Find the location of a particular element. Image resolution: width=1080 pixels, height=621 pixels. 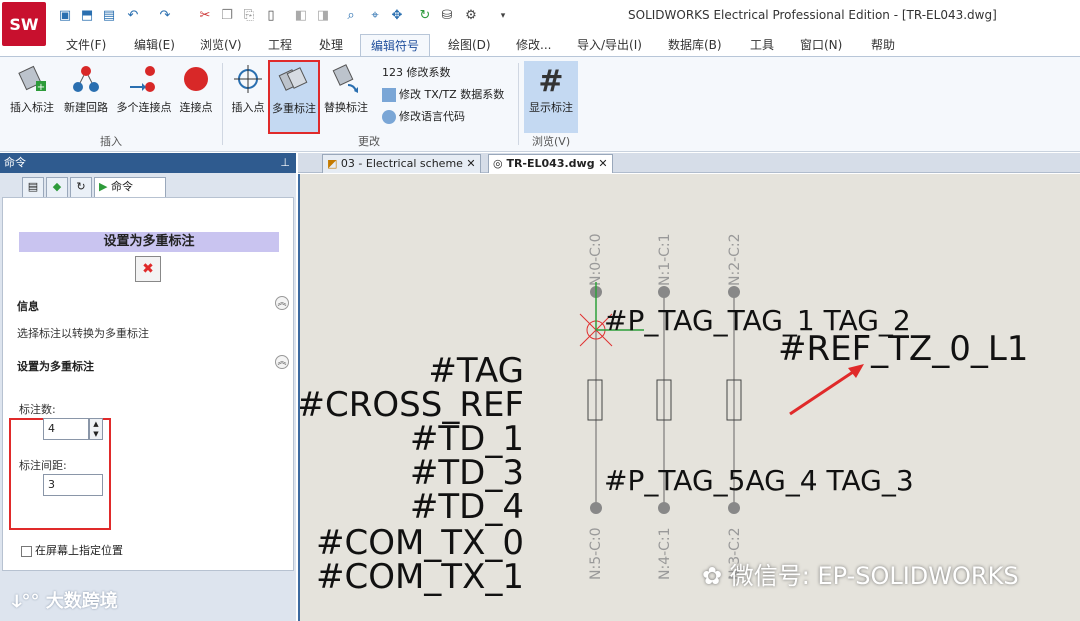

copy-icon: ❐ is located at coordinates (227, 16).